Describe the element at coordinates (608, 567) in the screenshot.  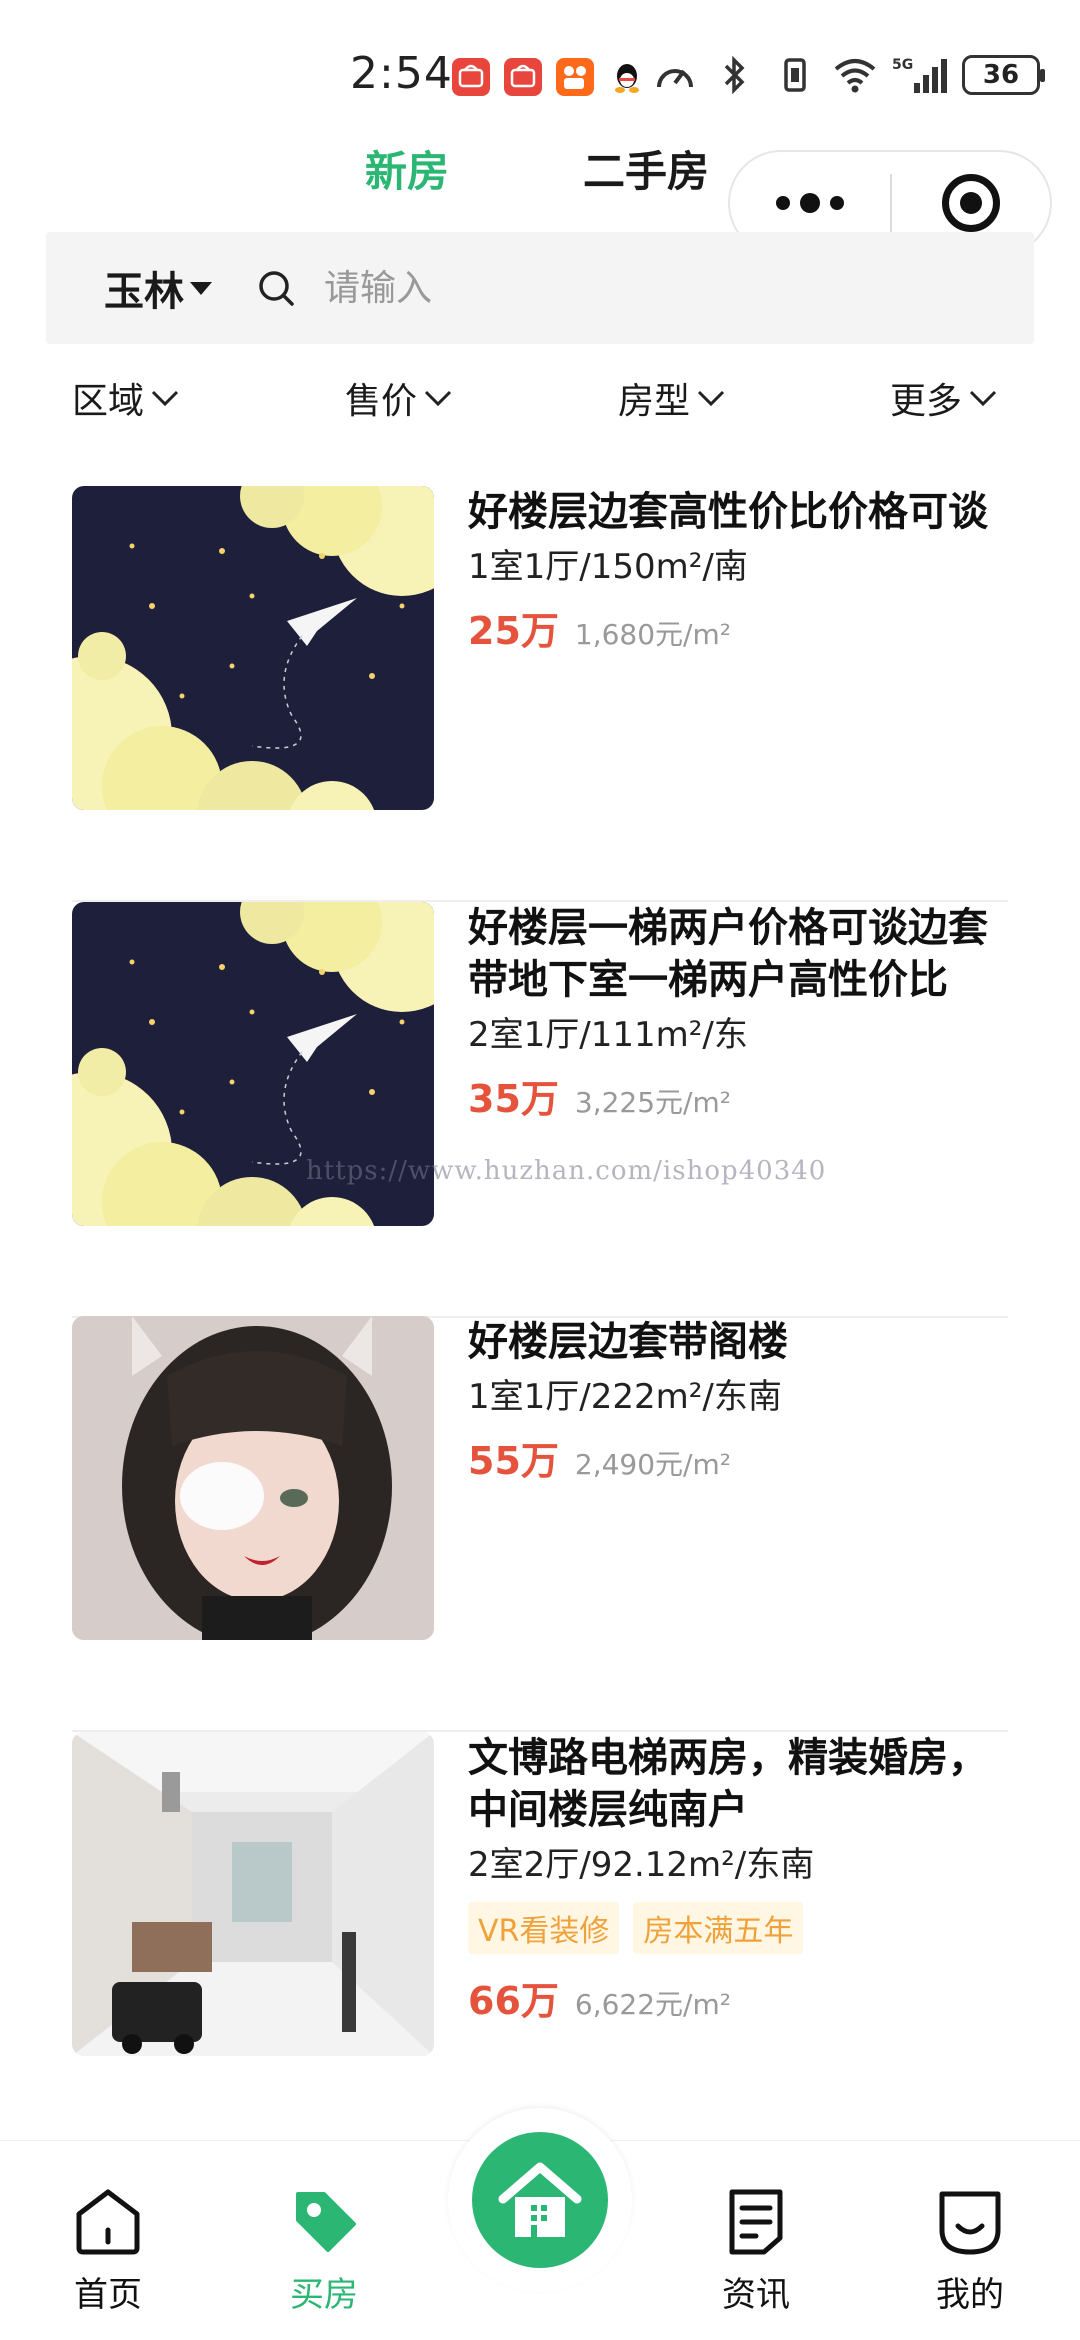
I see `listing-spec: 1室1厅/150m²/南` at that location.